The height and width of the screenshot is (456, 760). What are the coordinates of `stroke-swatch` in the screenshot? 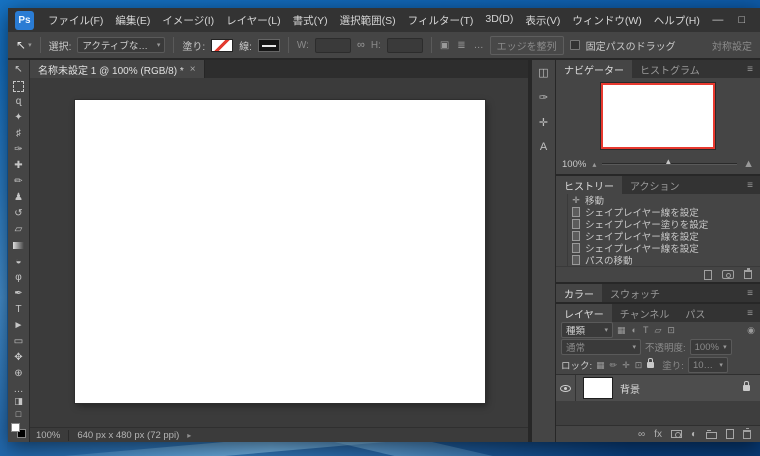 It's located at (268, 45).